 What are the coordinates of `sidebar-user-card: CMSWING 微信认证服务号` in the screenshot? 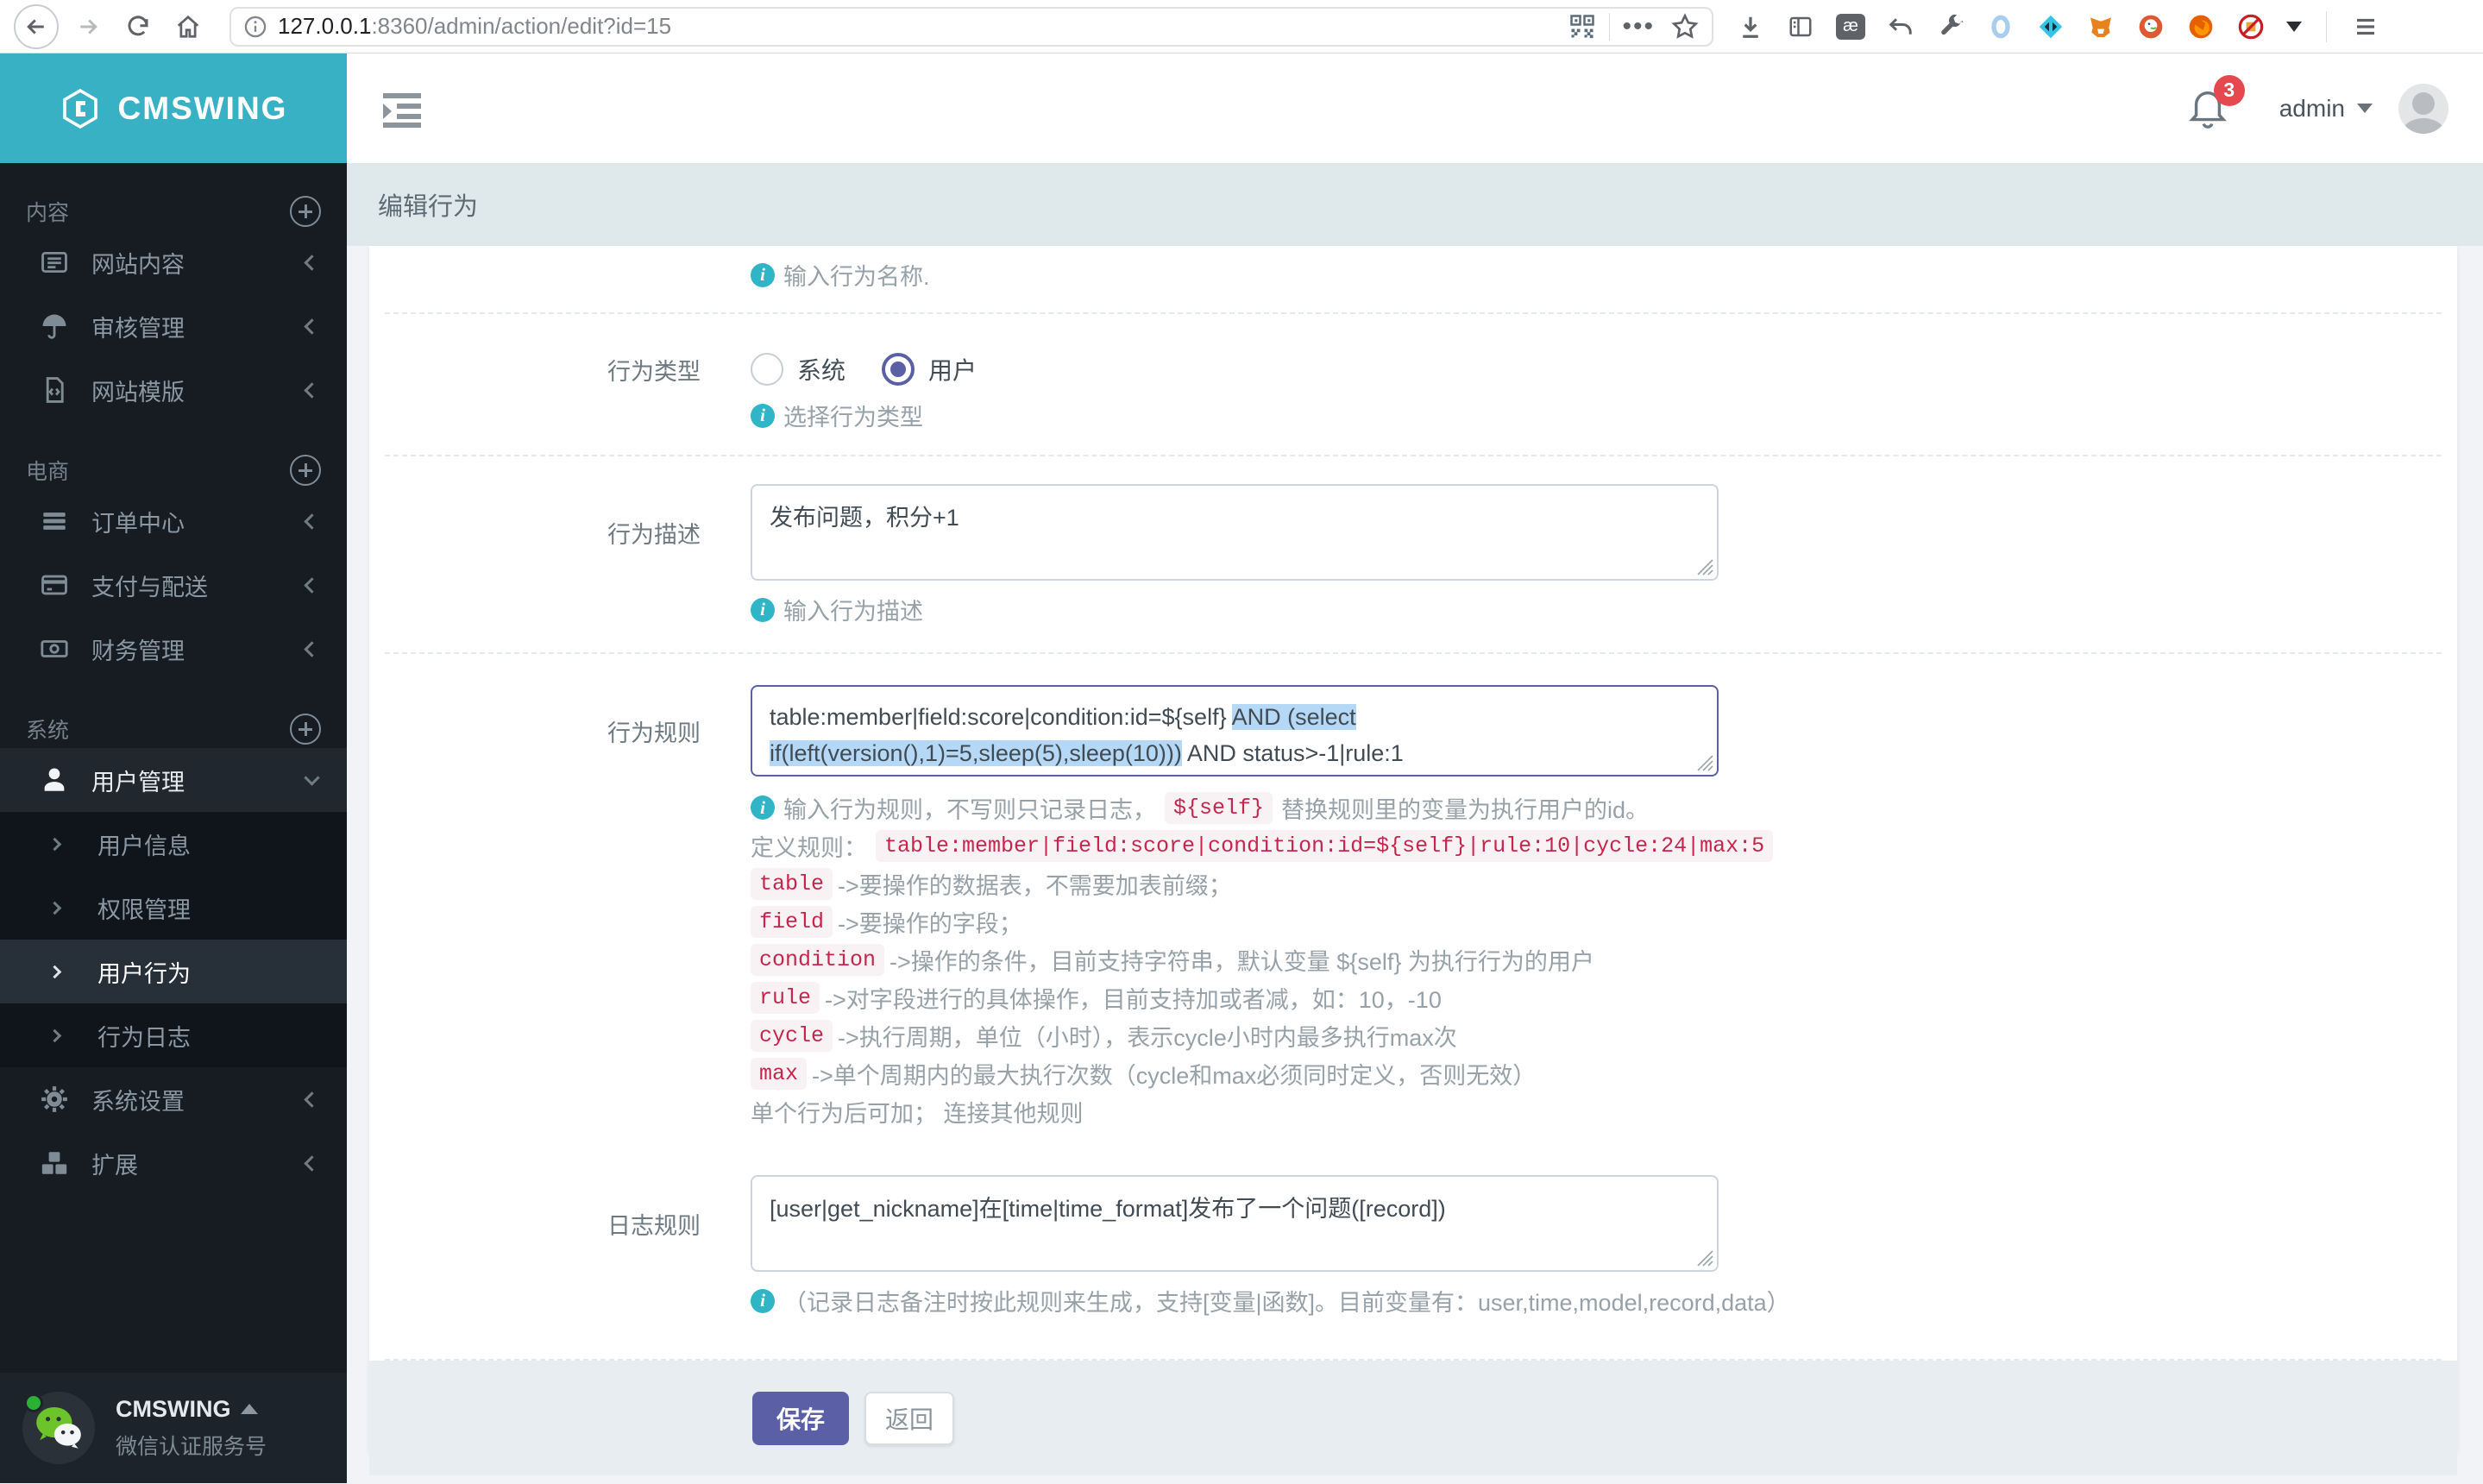 It's located at (173, 1428).